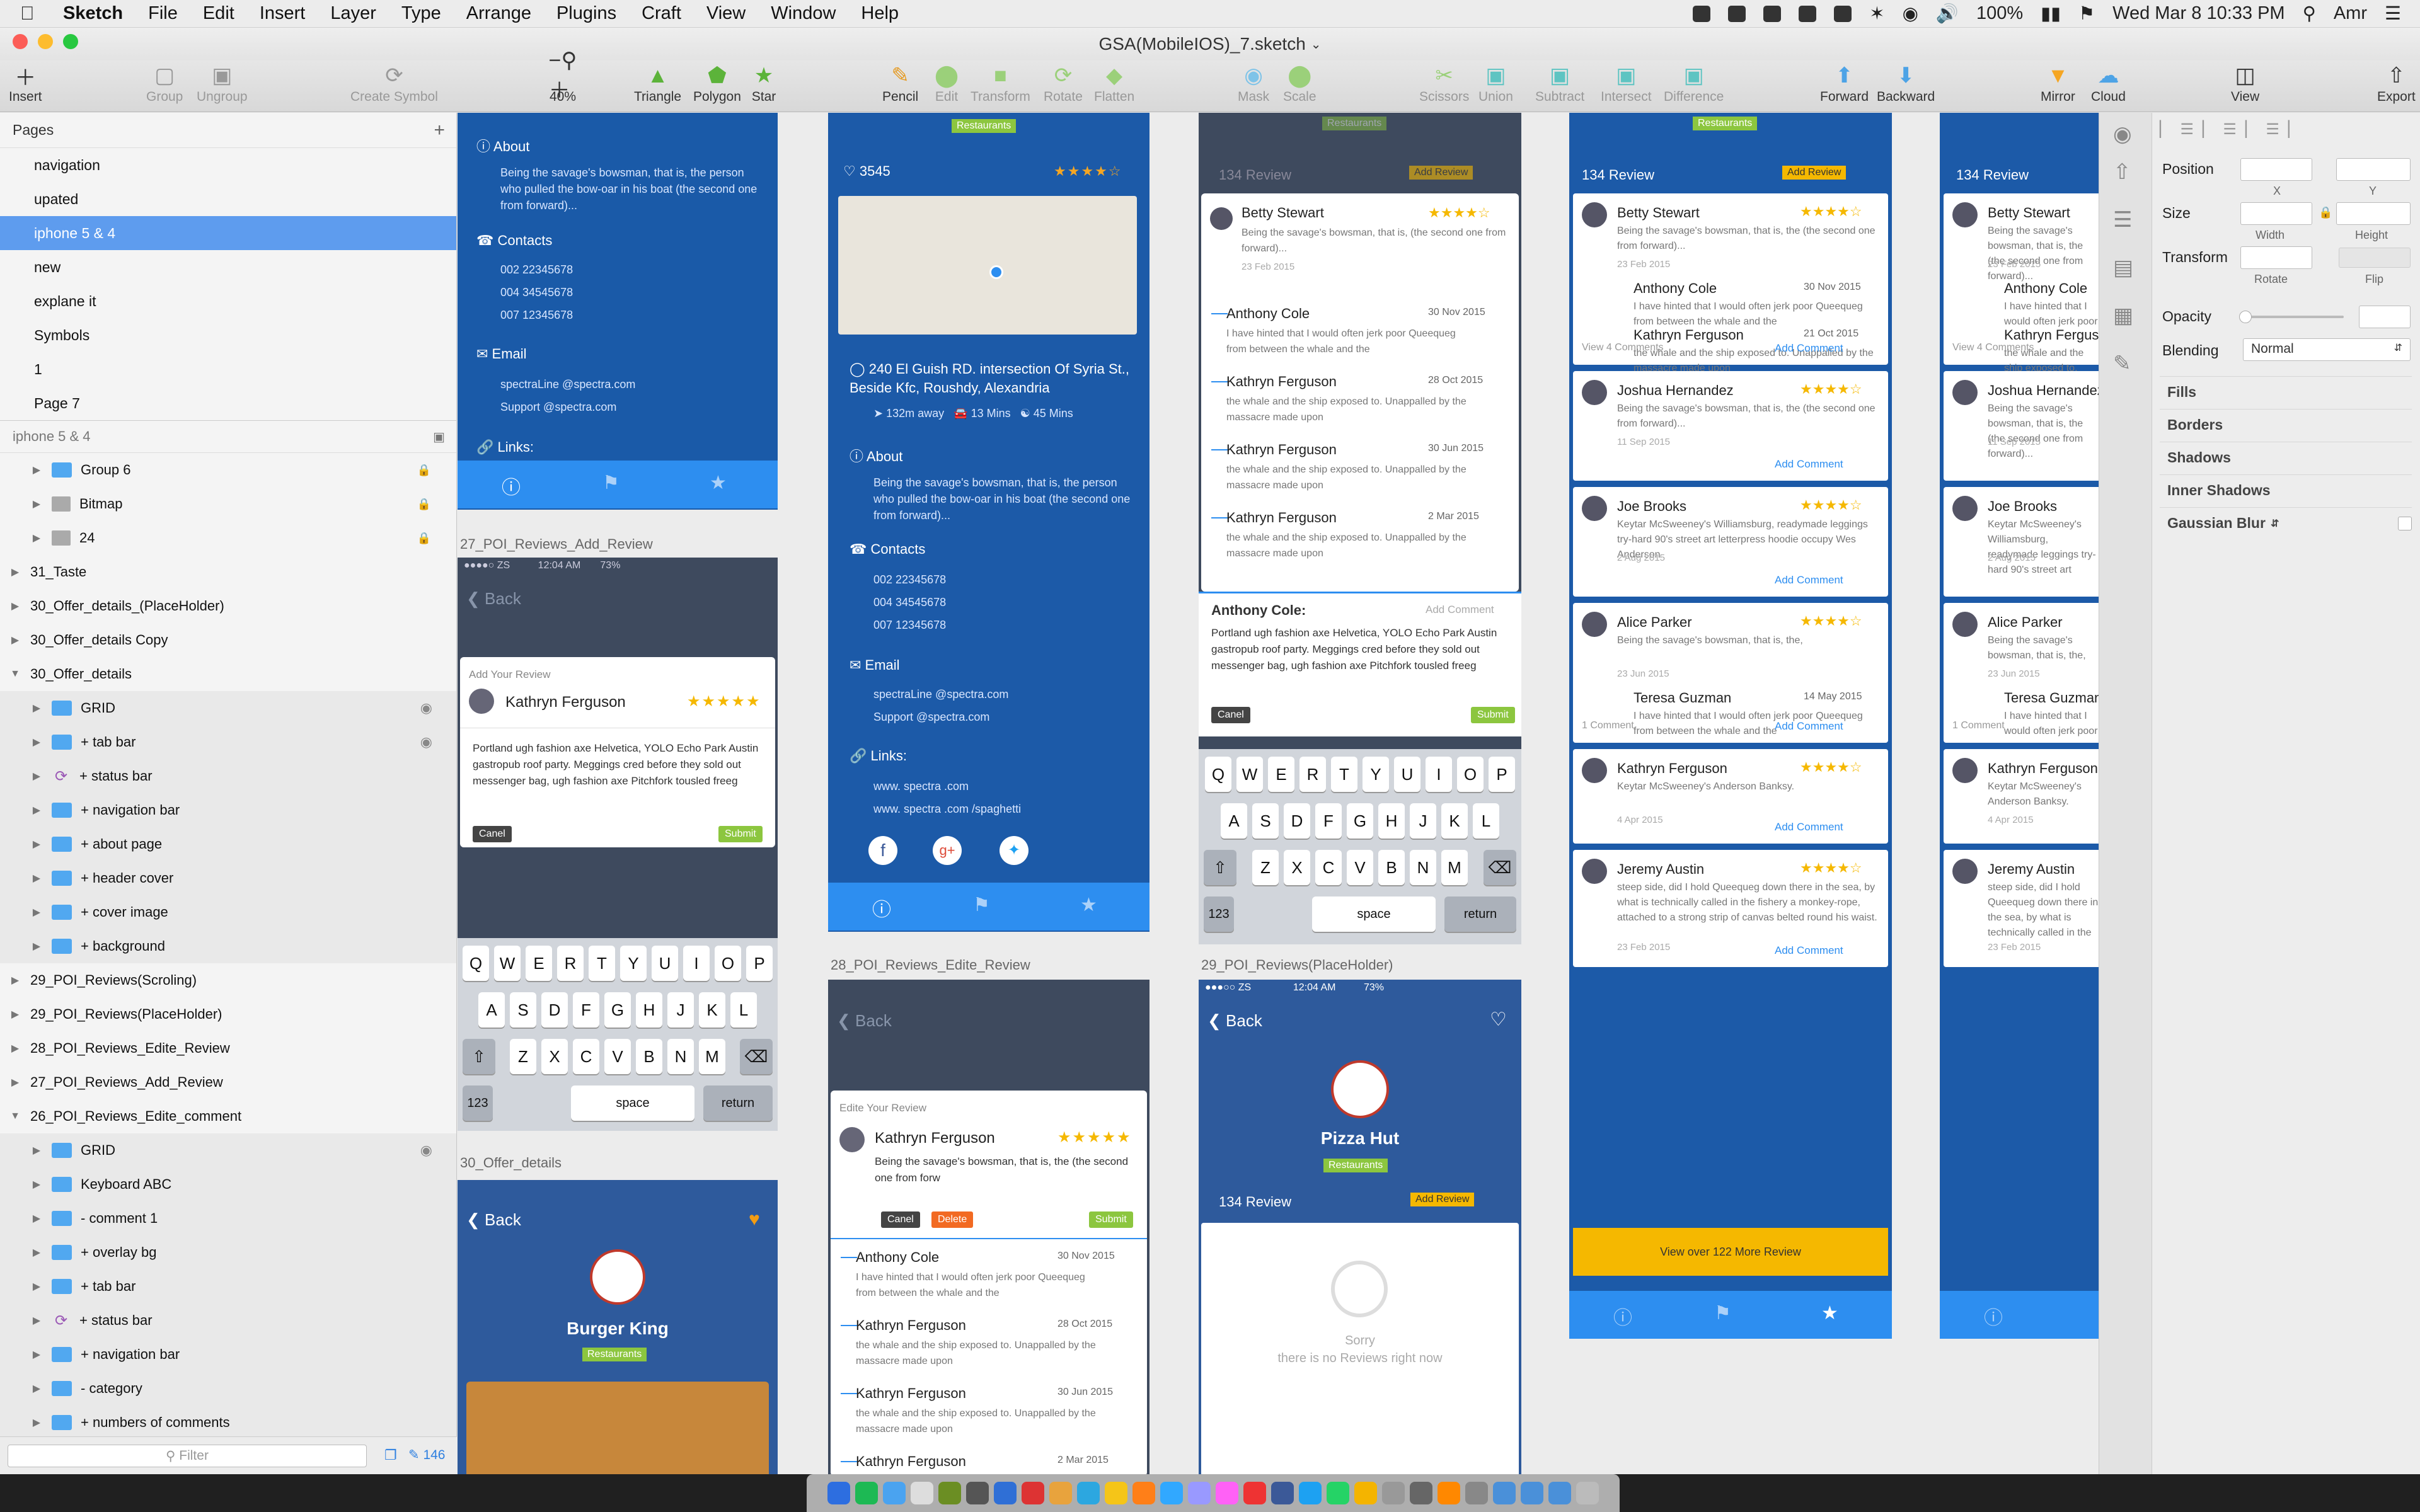 This screenshot has height=1512, width=2420. Describe the element at coordinates (1329, 867) in the screenshot. I see `key: C` at that location.